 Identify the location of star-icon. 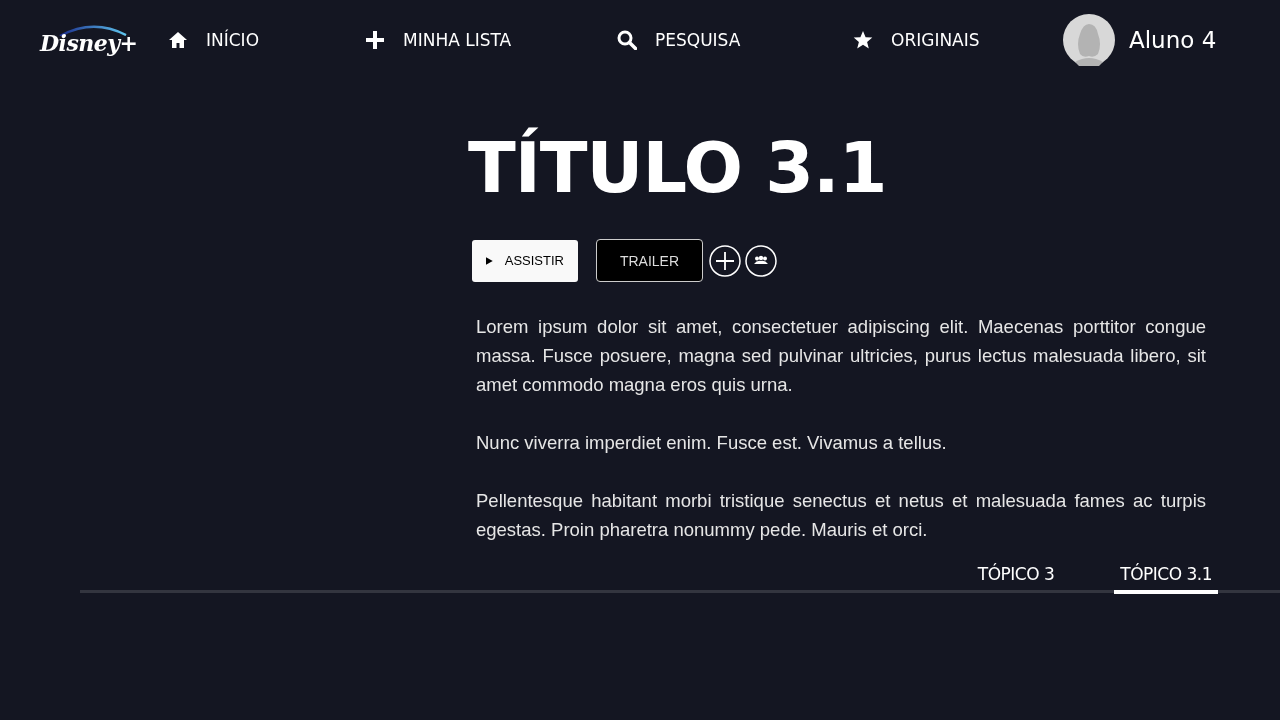
(863, 40).